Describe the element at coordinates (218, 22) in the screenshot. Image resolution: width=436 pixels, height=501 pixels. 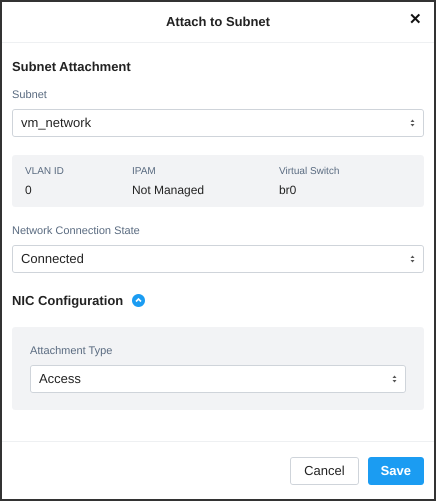
I see `dialog-title: Attach to Subnet` at that location.